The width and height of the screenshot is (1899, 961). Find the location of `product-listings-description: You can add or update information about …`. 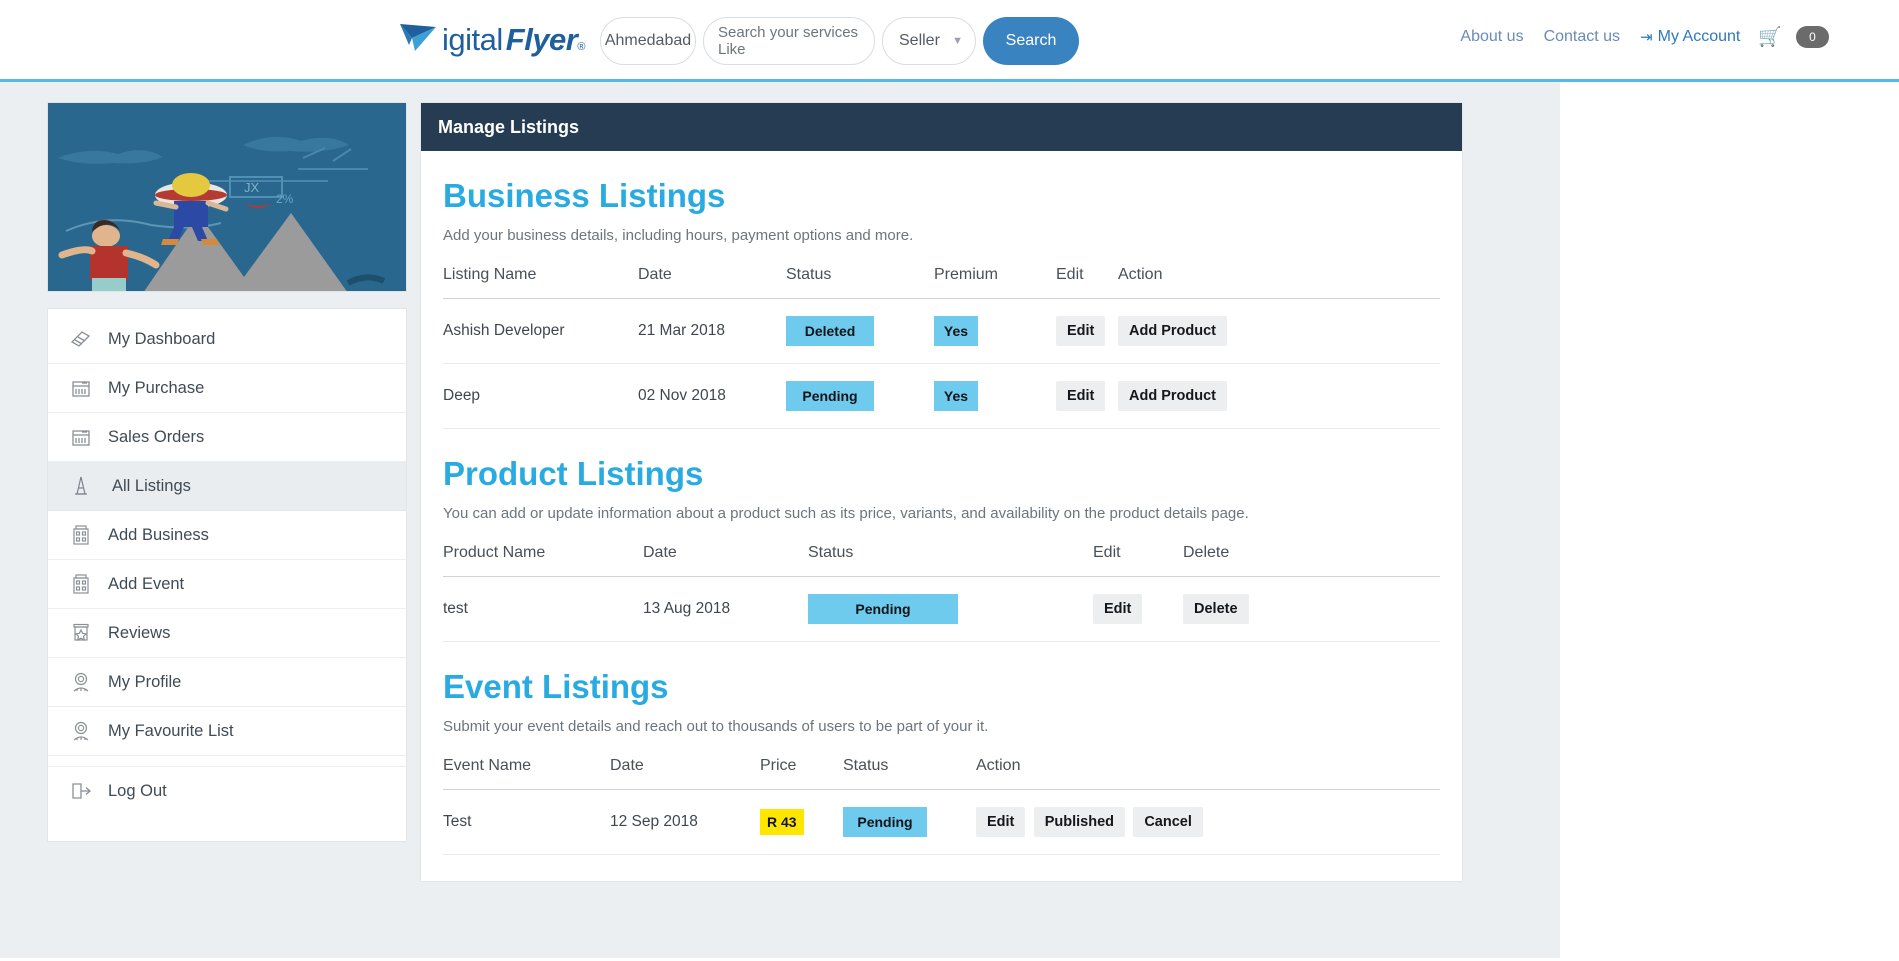

product-listings-description: You can add or update information about … is located at coordinates (846, 513).